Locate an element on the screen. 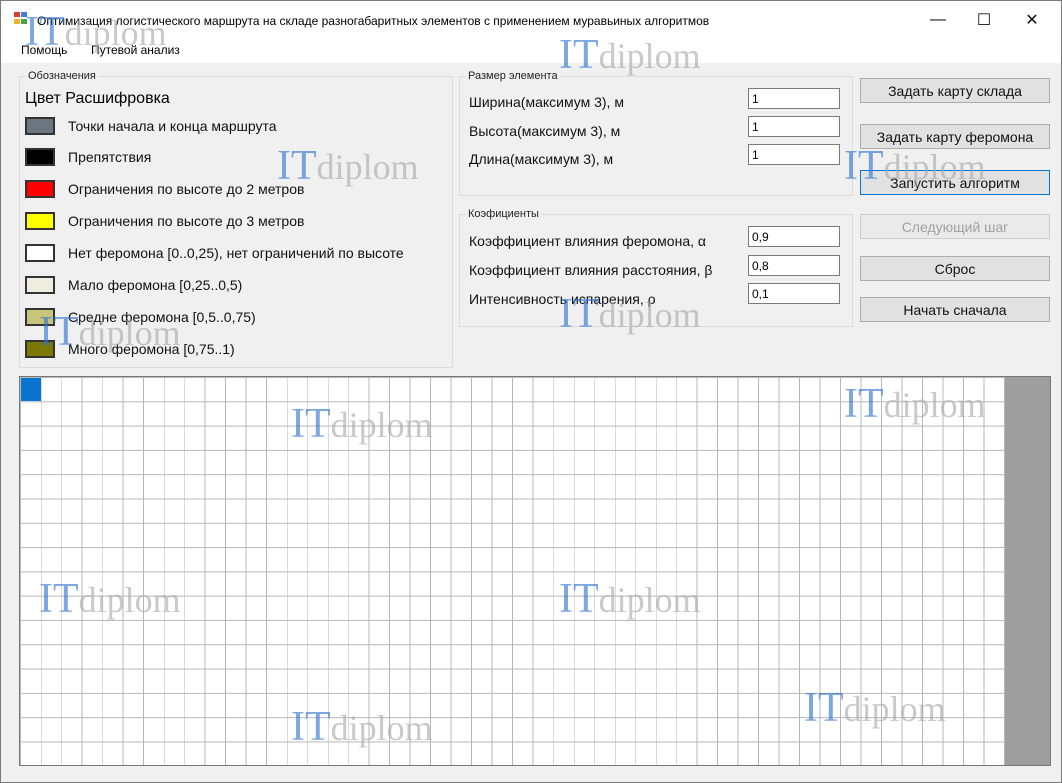 The height and width of the screenshot is (783, 1062). swatch-obstacles is located at coordinates (40, 157).